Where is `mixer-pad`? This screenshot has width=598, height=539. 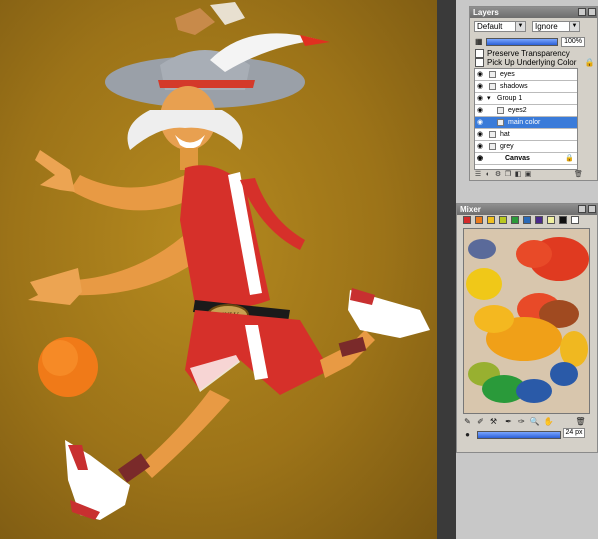 mixer-pad is located at coordinates (526, 321).